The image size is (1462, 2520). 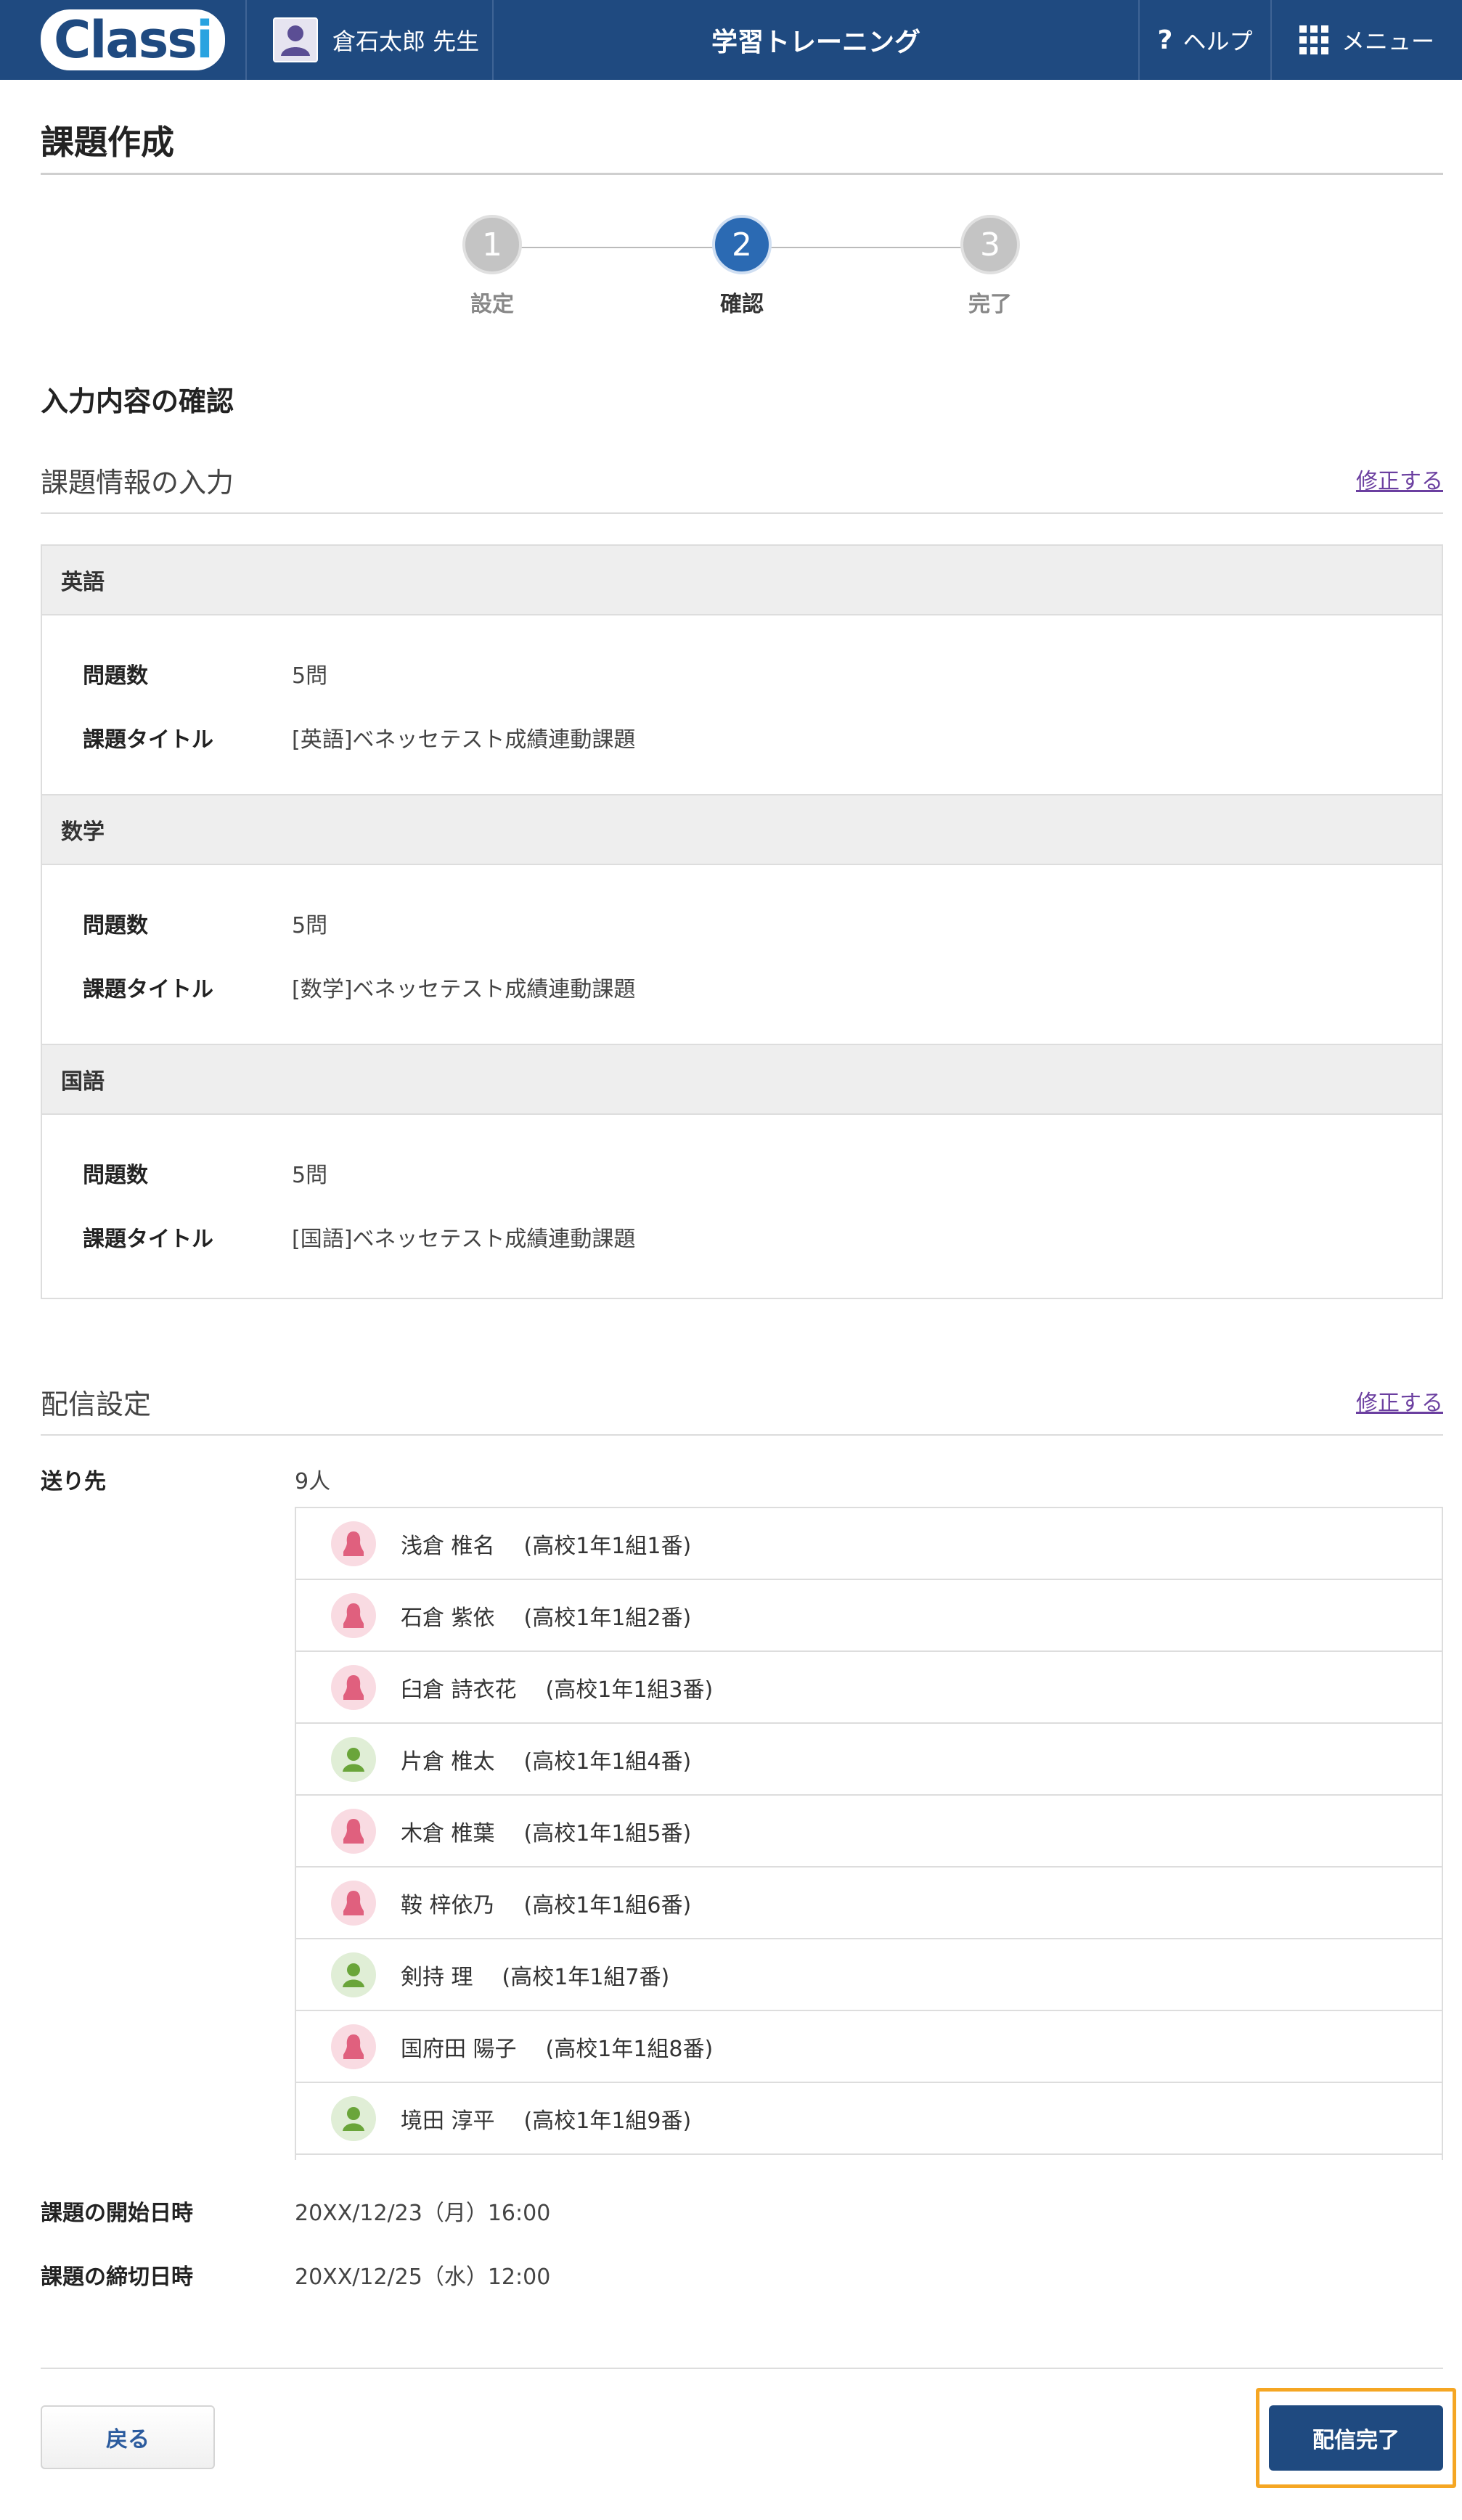 I want to click on step-3-label: 完了, so click(x=990, y=304).